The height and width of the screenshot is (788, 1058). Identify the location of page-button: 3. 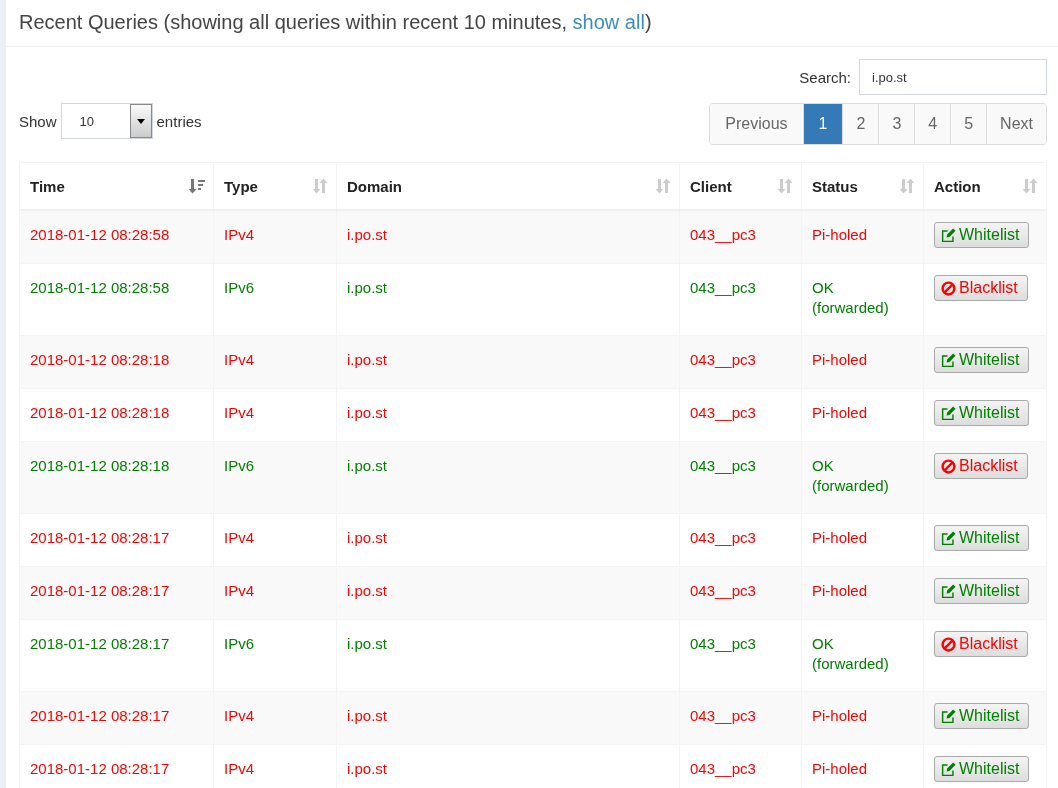
(896, 124).